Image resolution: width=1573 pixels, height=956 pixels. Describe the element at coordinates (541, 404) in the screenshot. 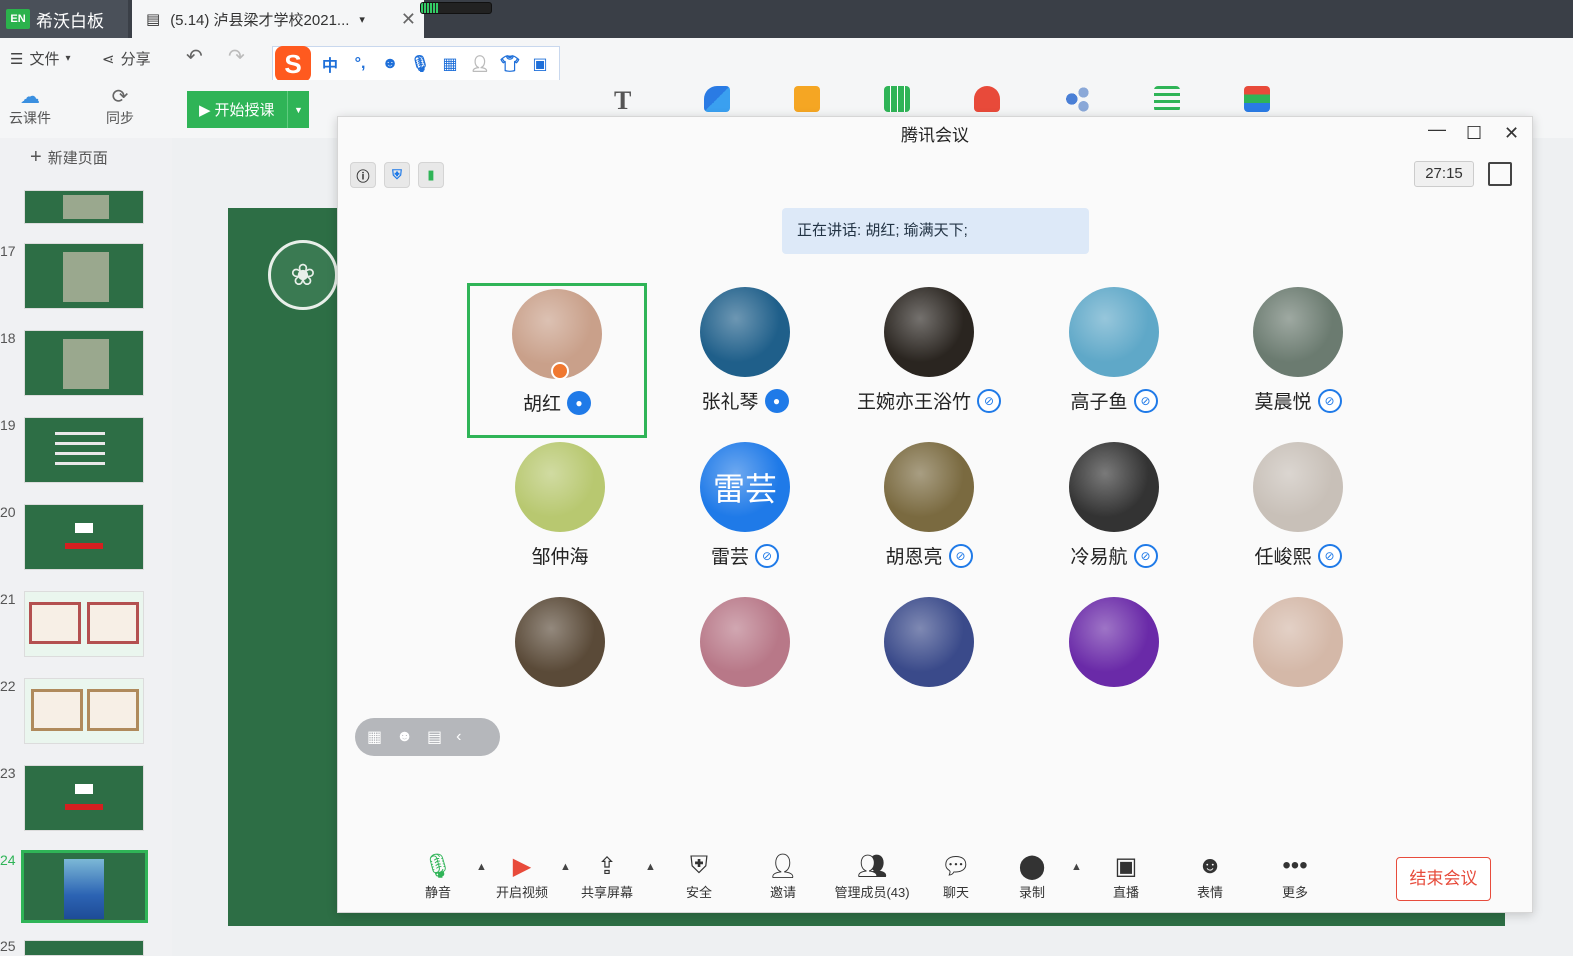

I see `participant-name: 胡红` at that location.